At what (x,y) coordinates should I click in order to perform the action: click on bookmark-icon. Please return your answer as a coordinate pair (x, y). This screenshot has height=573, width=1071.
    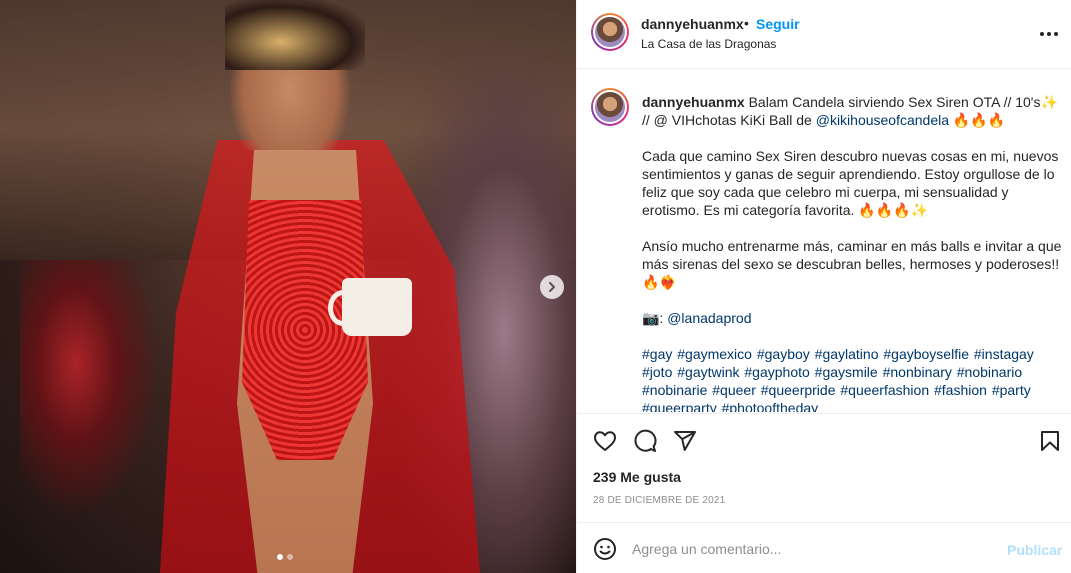
    Looking at the image, I should click on (1050, 441).